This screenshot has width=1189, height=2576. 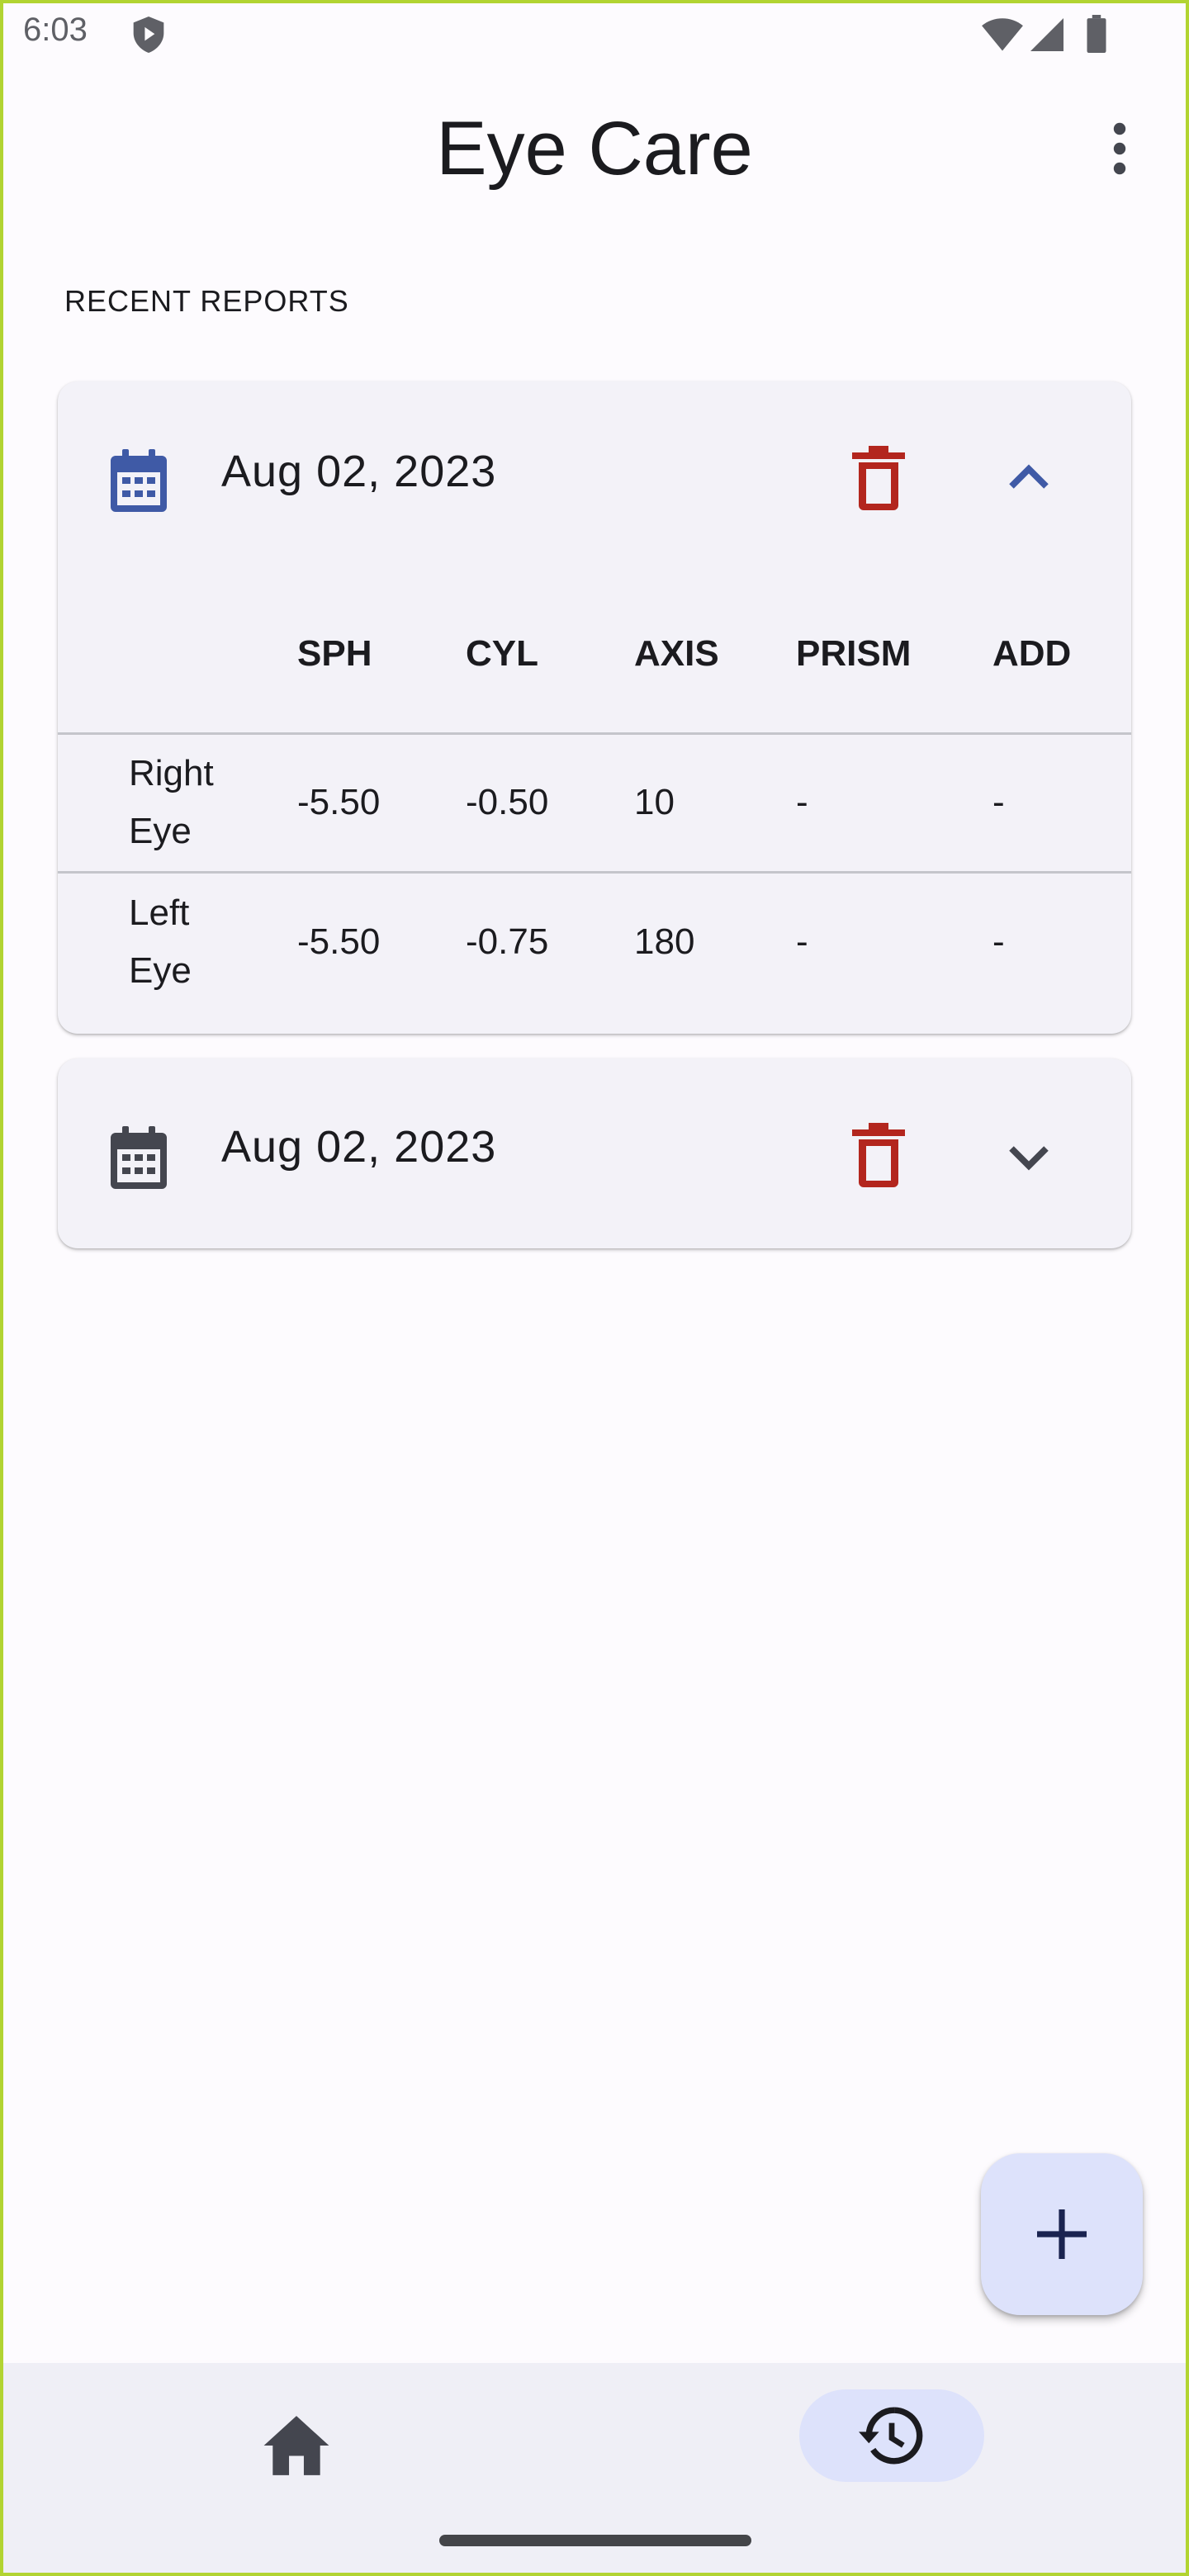 I want to click on eye-label: Left Eye, so click(x=177, y=941).